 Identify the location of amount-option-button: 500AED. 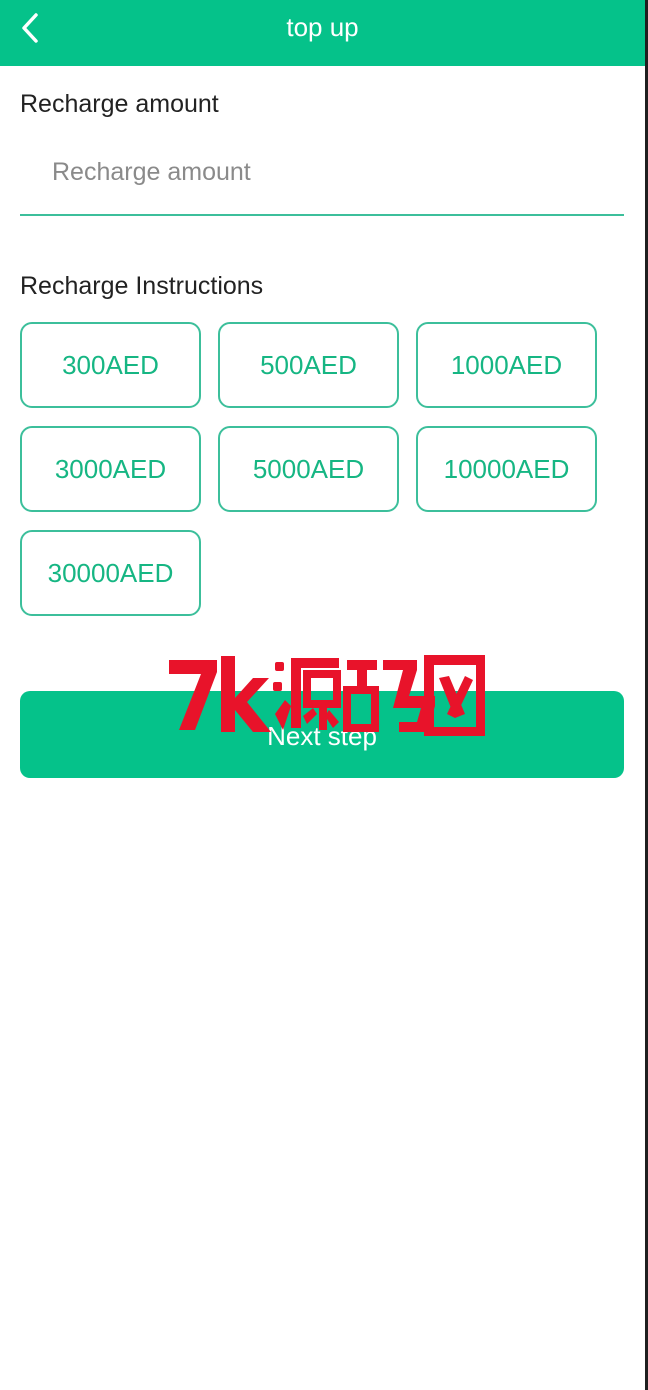
(308, 365).